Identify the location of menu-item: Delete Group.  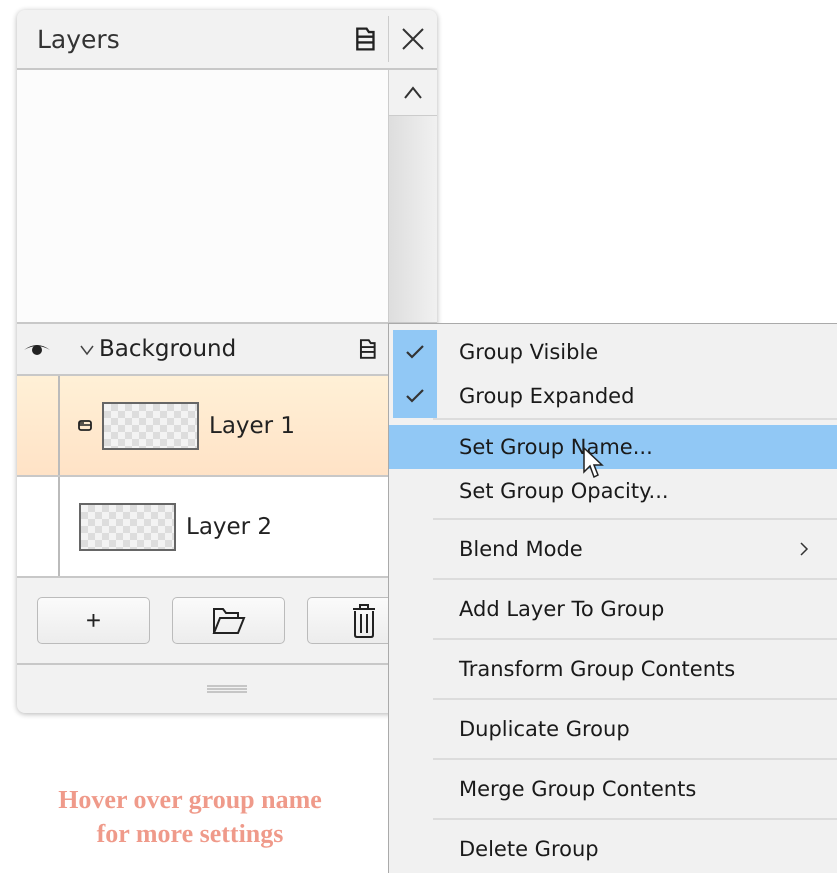
(613, 849).